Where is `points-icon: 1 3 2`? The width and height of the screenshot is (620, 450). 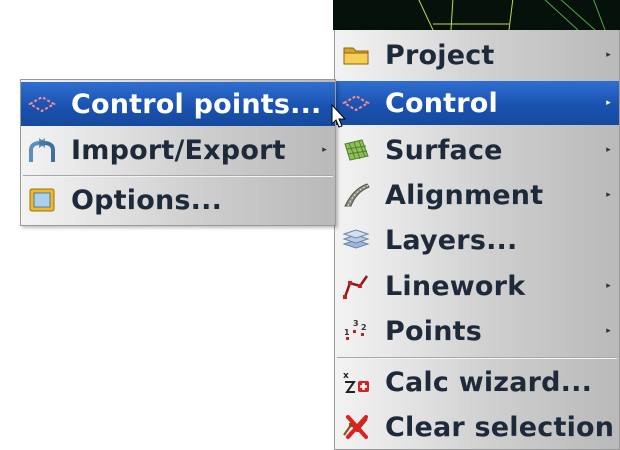
points-icon: 1 3 2 is located at coordinates (356, 331).